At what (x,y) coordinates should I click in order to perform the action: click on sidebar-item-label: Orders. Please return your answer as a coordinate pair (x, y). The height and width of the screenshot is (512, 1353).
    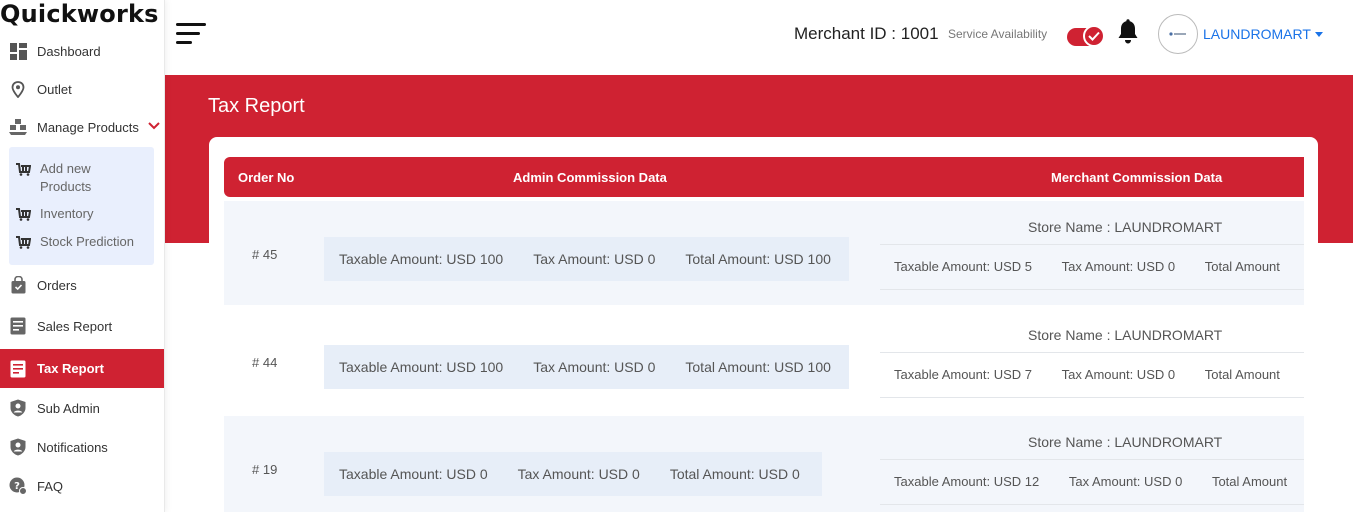
    Looking at the image, I should click on (57, 285).